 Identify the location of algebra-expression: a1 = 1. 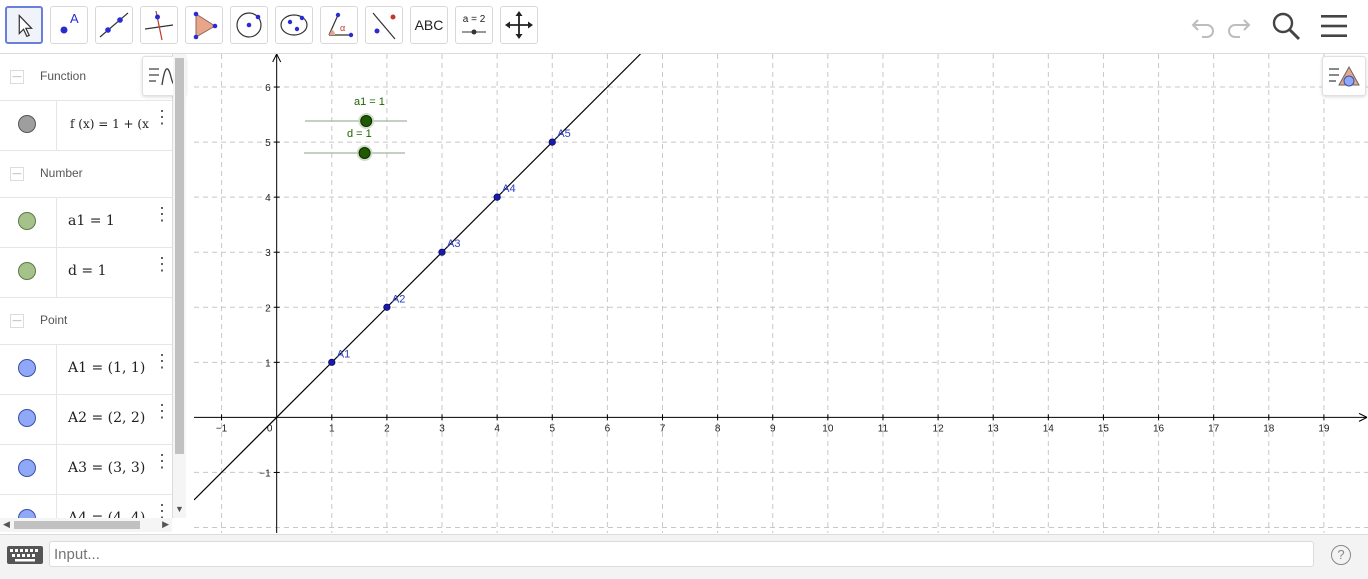
(91, 221).